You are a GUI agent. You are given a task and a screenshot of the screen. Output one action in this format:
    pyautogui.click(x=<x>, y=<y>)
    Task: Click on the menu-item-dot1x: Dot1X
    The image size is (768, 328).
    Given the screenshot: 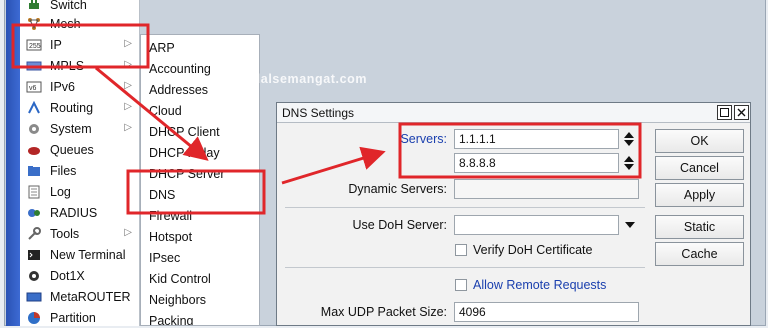 What is the action you would take?
    pyautogui.click(x=82, y=275)
    